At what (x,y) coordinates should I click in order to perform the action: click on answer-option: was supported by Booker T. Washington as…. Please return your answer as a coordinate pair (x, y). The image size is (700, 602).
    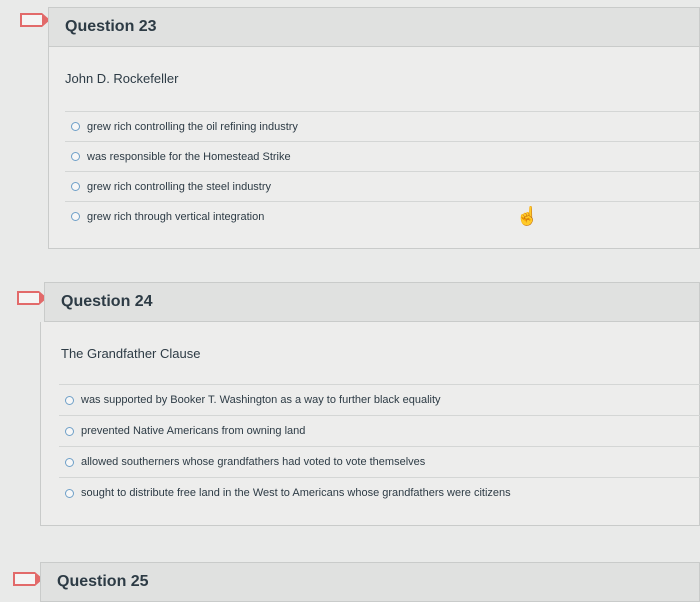
    Looking at the image, I should click on (379, 399).